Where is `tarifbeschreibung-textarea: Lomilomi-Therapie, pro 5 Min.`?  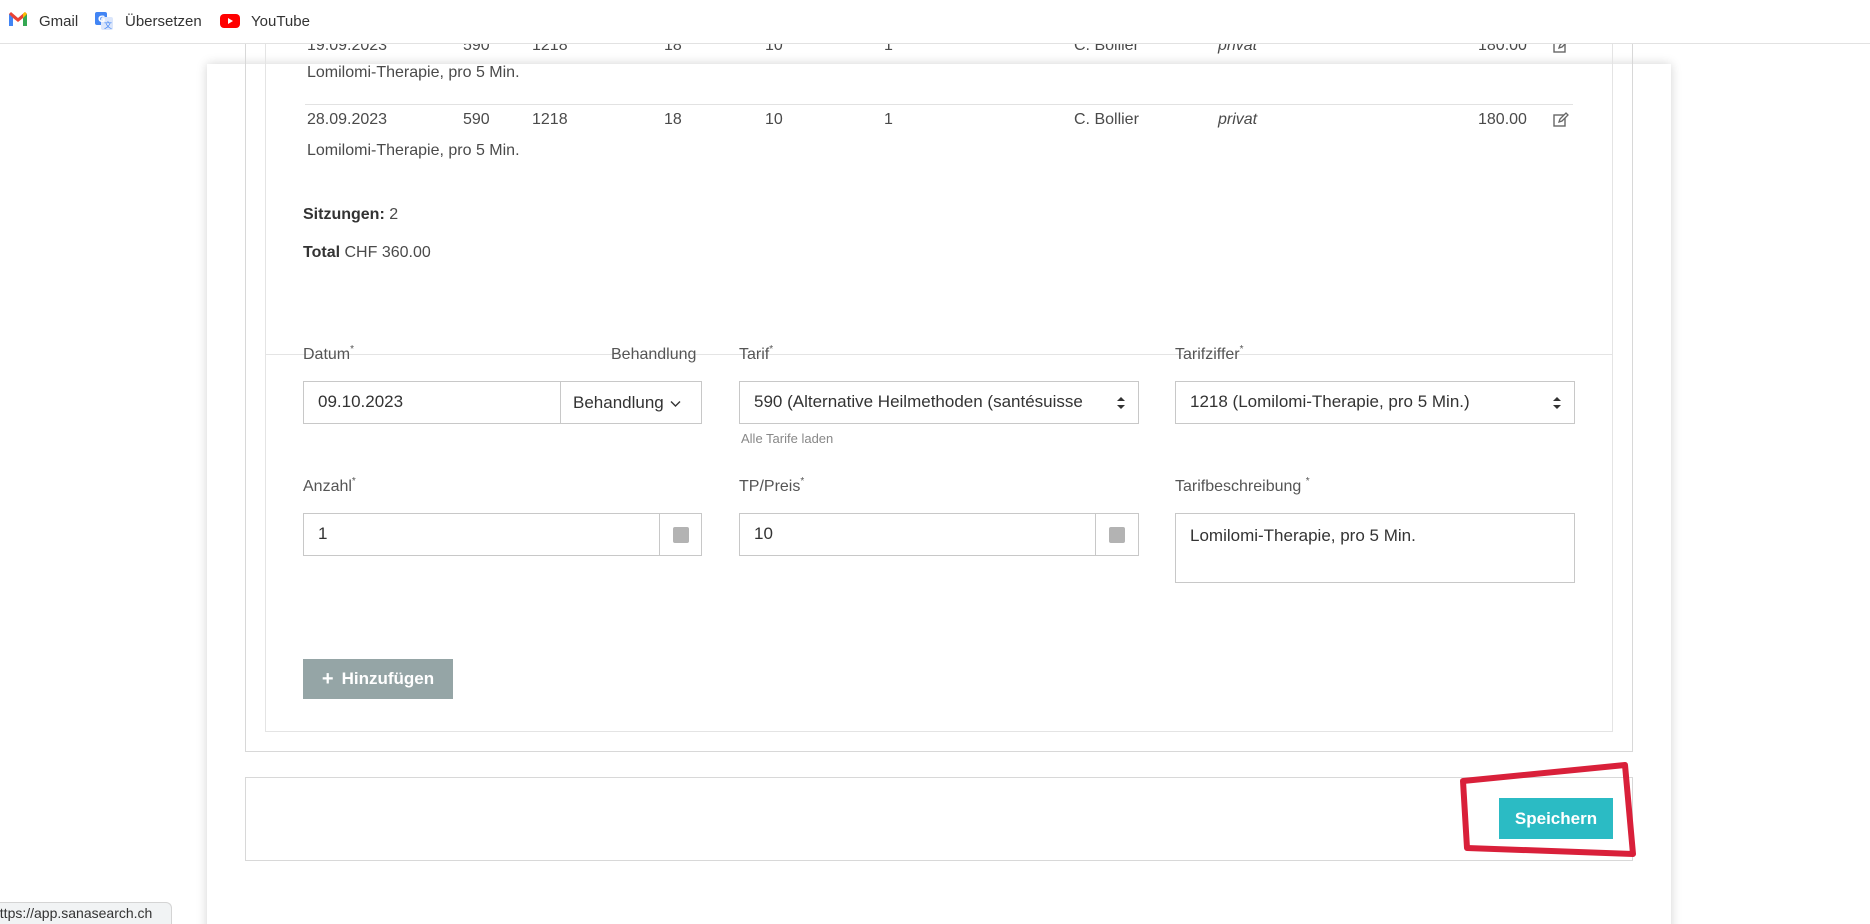
tarifbeschreibung-textarea: Lomilomi-Therapie, pro 5 Min. is located at coordinates (1375, 548).